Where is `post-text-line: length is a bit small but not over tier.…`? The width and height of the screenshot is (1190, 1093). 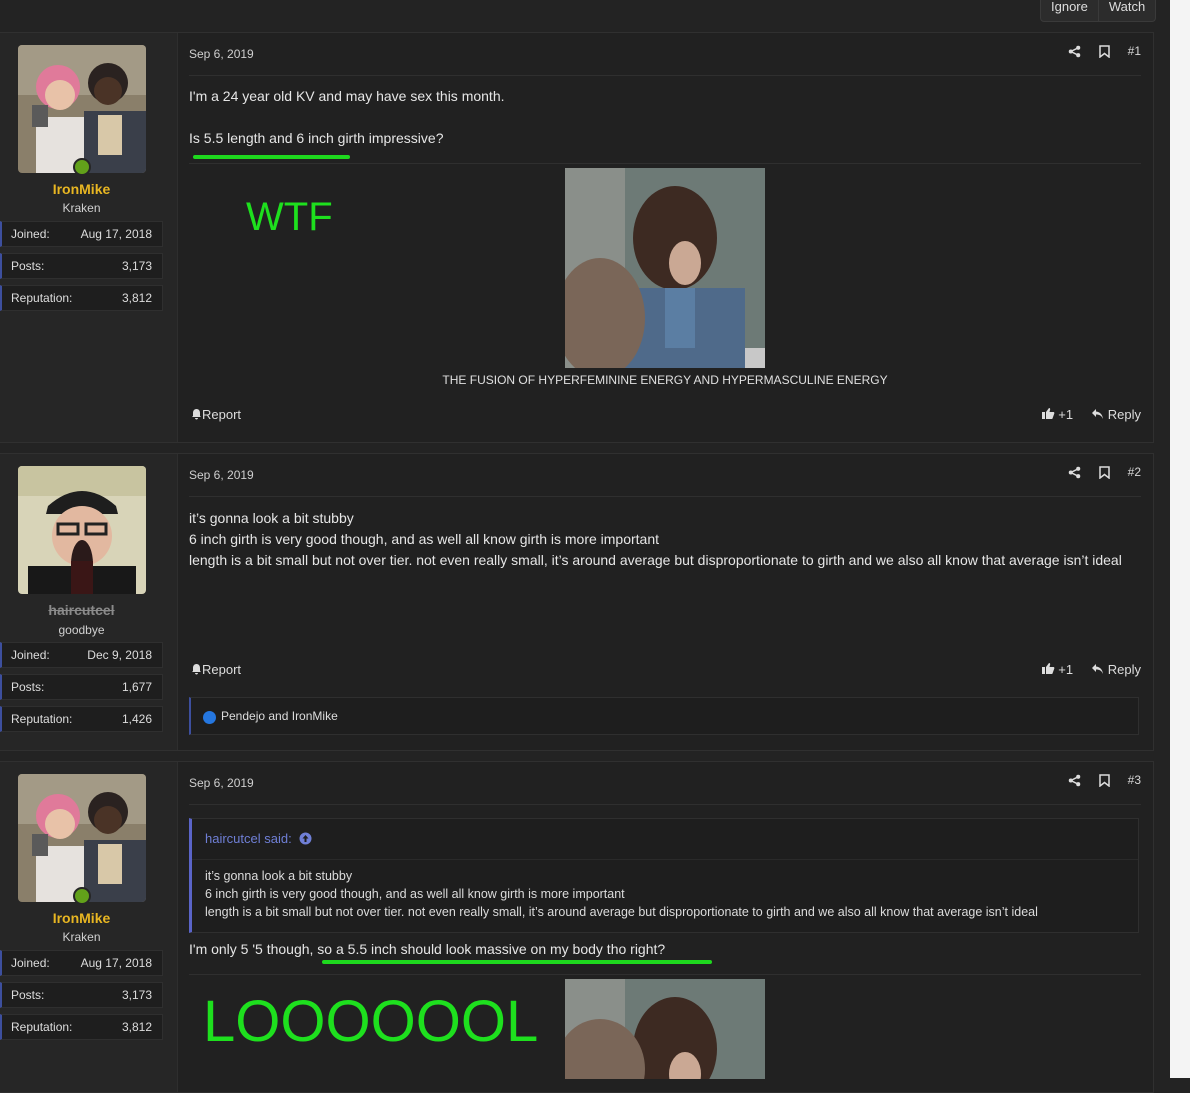
post-text-line: length is a bit small but not over tier.… is located at coordinates (655, 560).